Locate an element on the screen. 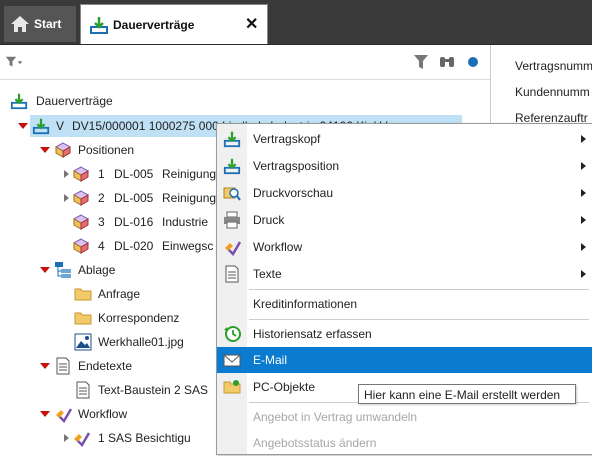 The width and height of the screenshot is (592, 456). anfrage-label: Anfrage is located at coordinates (119, 294).